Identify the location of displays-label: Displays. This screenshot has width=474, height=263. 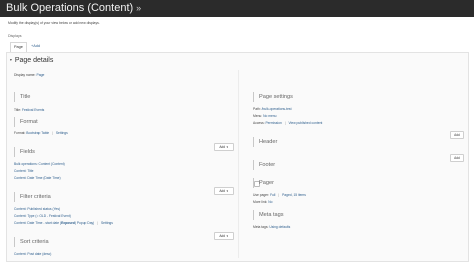
(15, 36).